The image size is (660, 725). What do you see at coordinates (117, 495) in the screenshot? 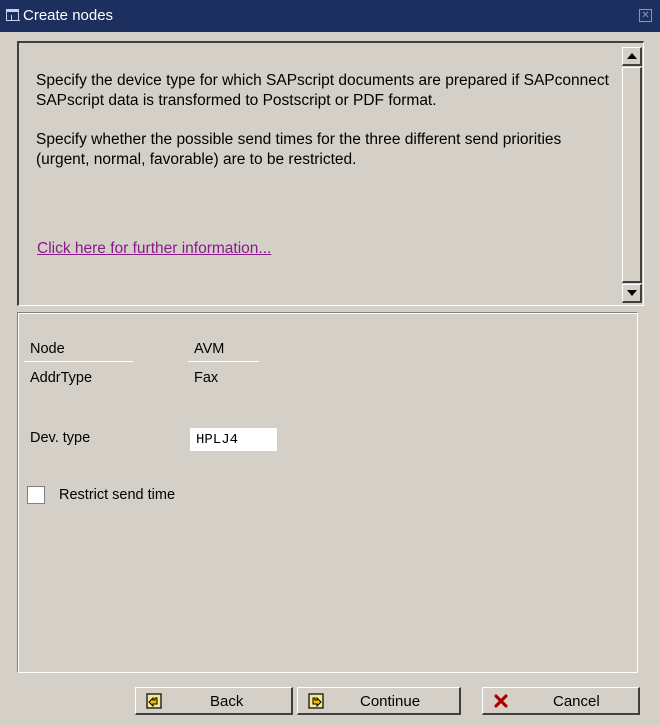
I see `restrict-send-time-label: Restrict send time` at bounding box center [117, 495].